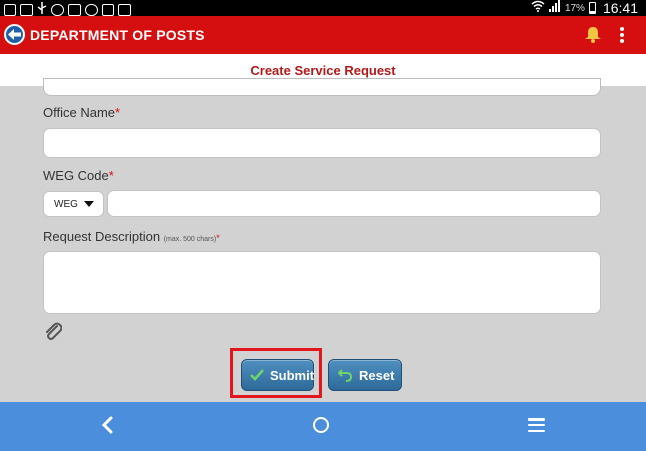 This screenshot has height=451, width=646. What do you see at coordinates (74, 10) in the screenshot?
I see `gmail-icon` at bounding box center [74, 10].